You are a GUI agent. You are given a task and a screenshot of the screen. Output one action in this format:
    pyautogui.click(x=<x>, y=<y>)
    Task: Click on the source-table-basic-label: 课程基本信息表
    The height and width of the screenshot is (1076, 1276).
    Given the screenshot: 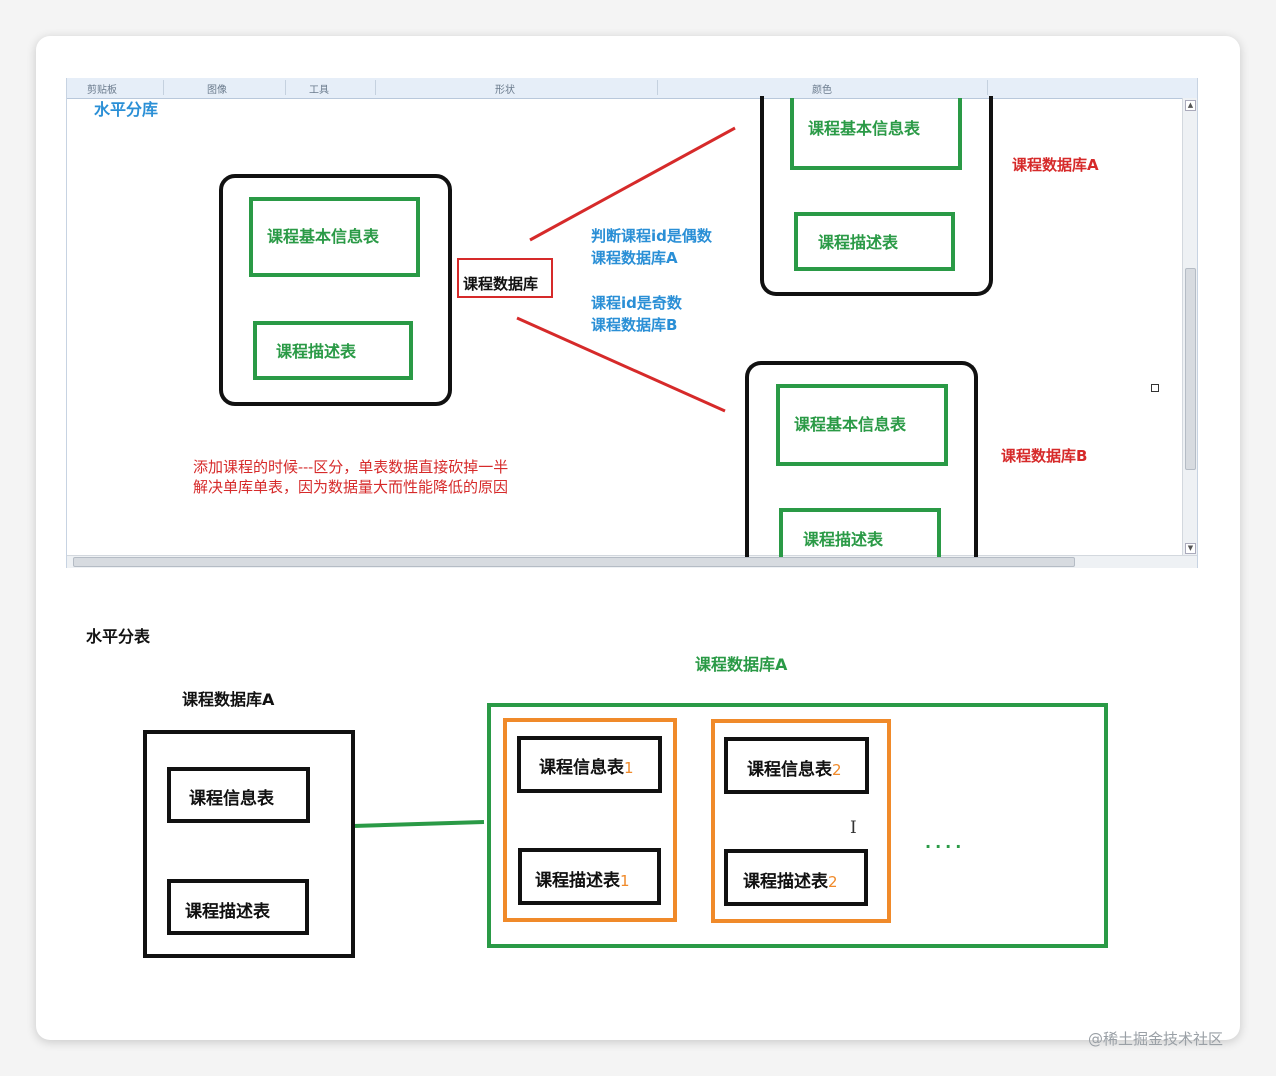 What is the action you would take?
    pyautogui.click(x=323, y=236)
    